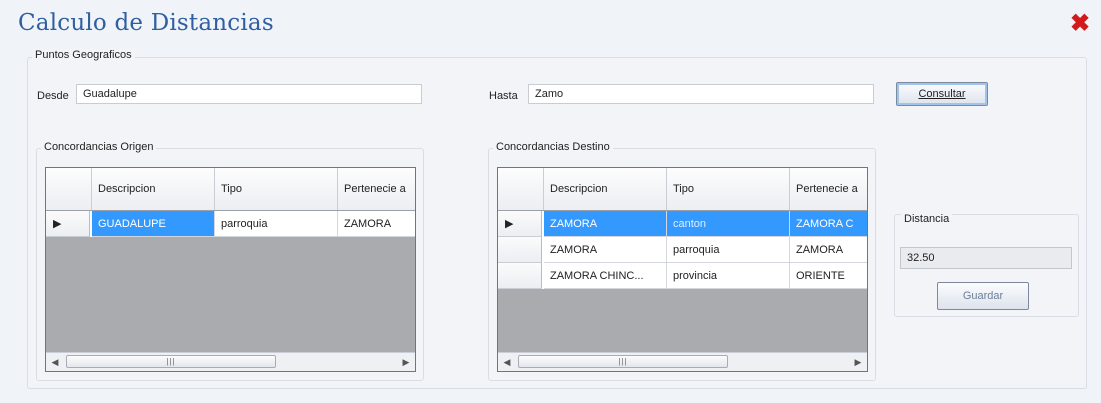  What do you see at coordinates (828, 276) in the screenshot?
I see `table-cell: ORIENTE` at bounding box center [828, 276].